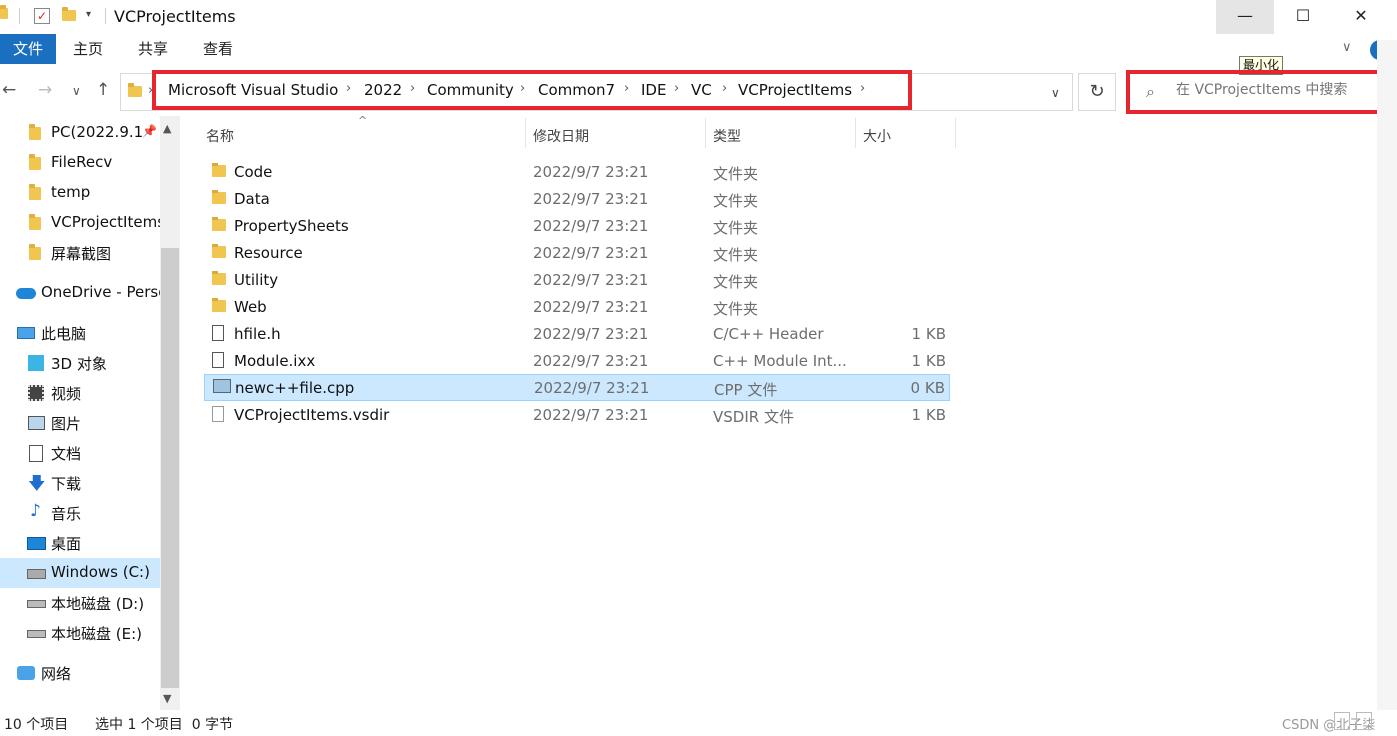 The image size is (1397, 736). I want to click on file-type: VSDIR 文件, so click(753, 417).